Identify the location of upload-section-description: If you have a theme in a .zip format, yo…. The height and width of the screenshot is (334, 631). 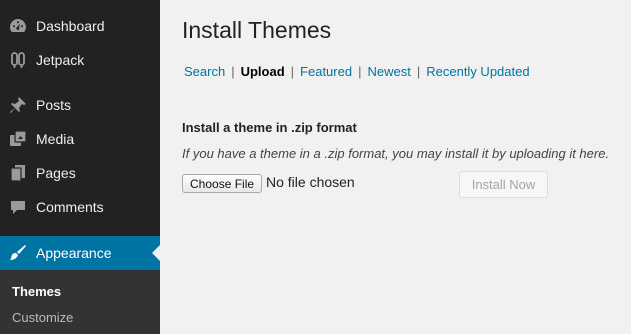
(396, 153).